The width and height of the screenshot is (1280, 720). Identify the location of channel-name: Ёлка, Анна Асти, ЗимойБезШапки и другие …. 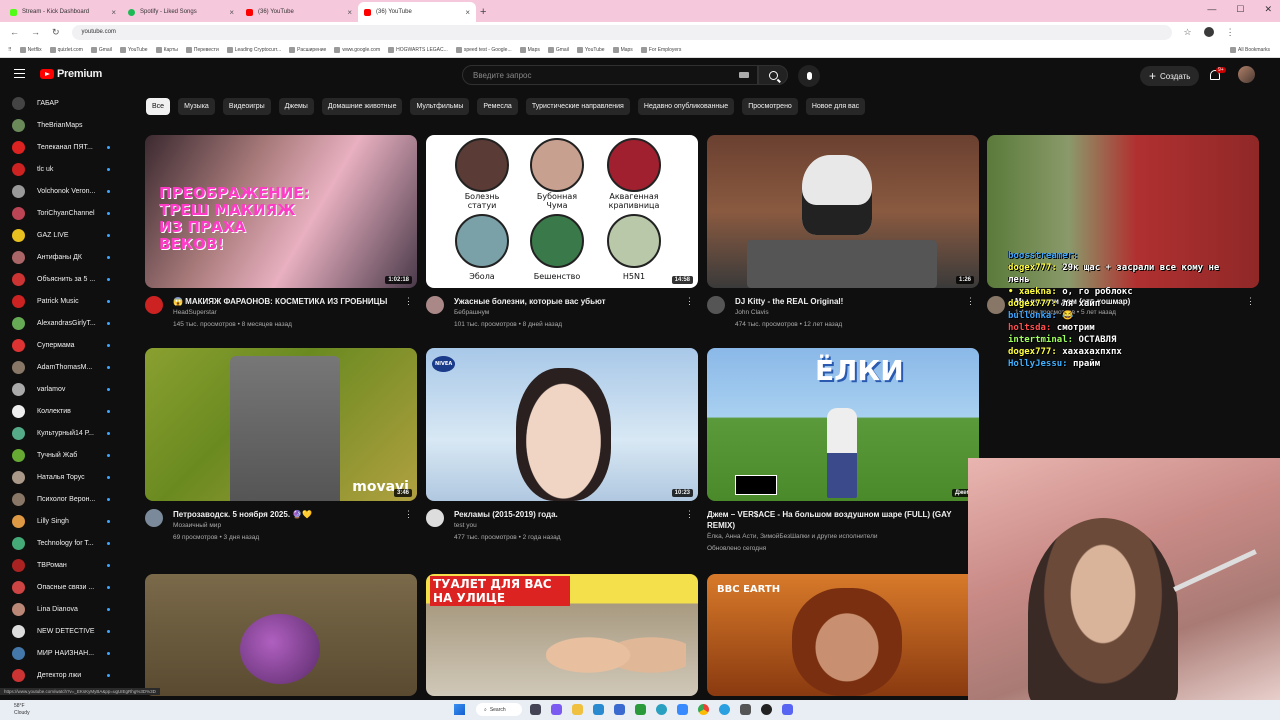
(843, 537).